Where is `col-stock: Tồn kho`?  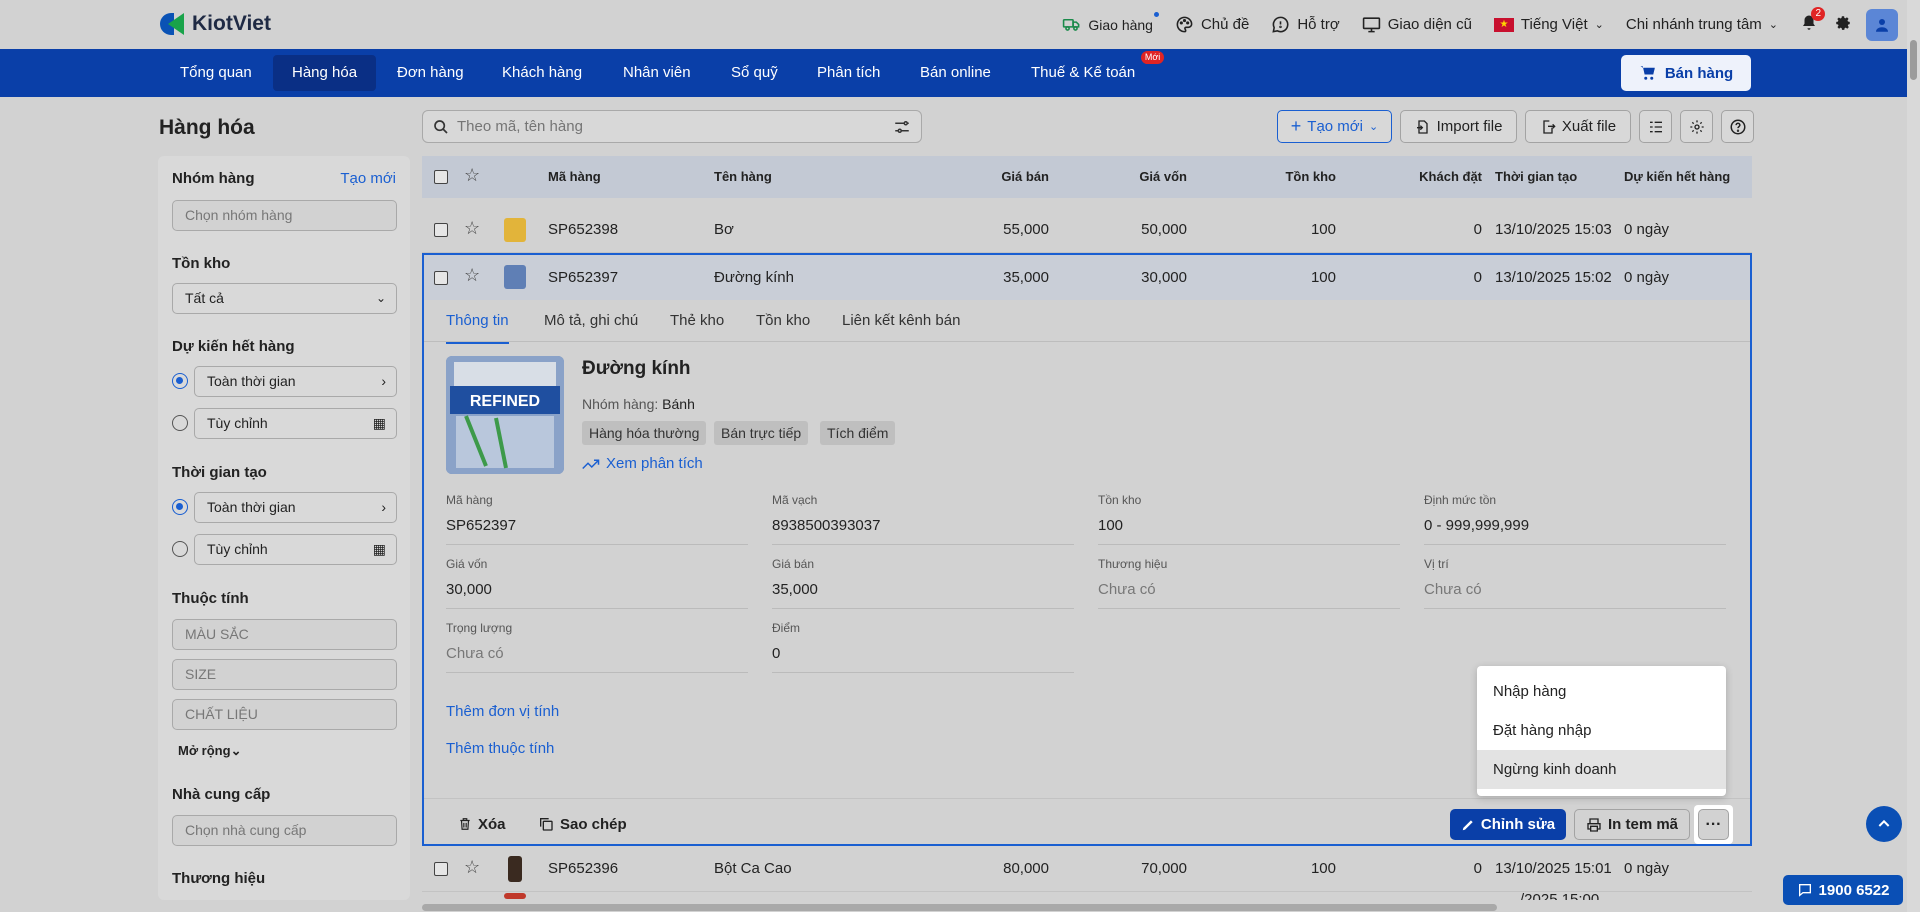
col-stock: Tồn kho is located at coordinates (1296, 177).